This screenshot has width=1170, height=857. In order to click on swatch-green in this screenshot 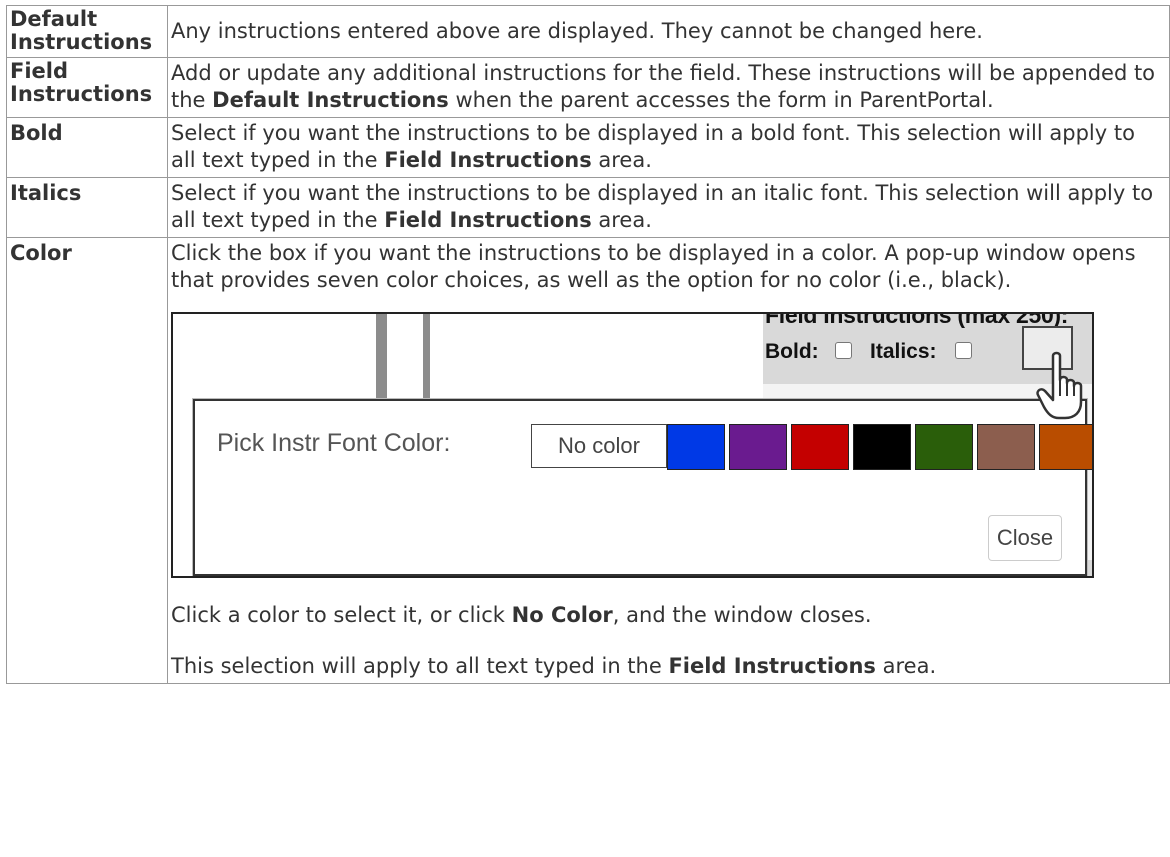, I will do `click(944, 447)`.